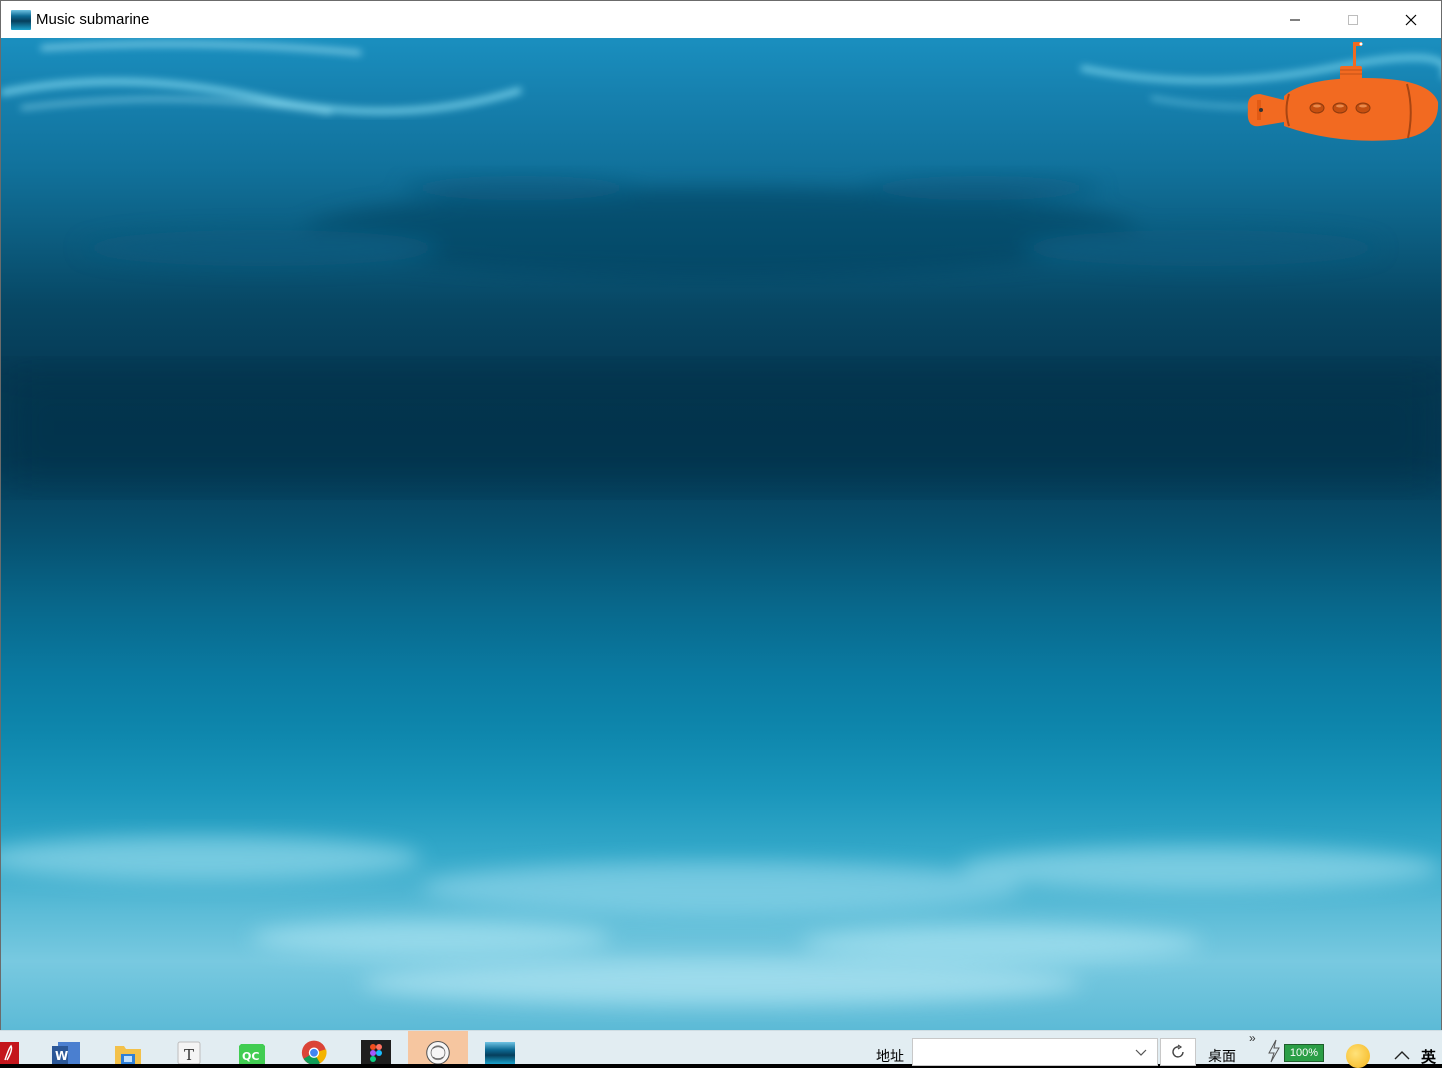 Image resolution: width=1442 pixels, height=1068 pixels. What do you see at coordinates (721, 19) in the screenshot?
I see `title-bar: Music submarine` at bounding box center [721, 19].